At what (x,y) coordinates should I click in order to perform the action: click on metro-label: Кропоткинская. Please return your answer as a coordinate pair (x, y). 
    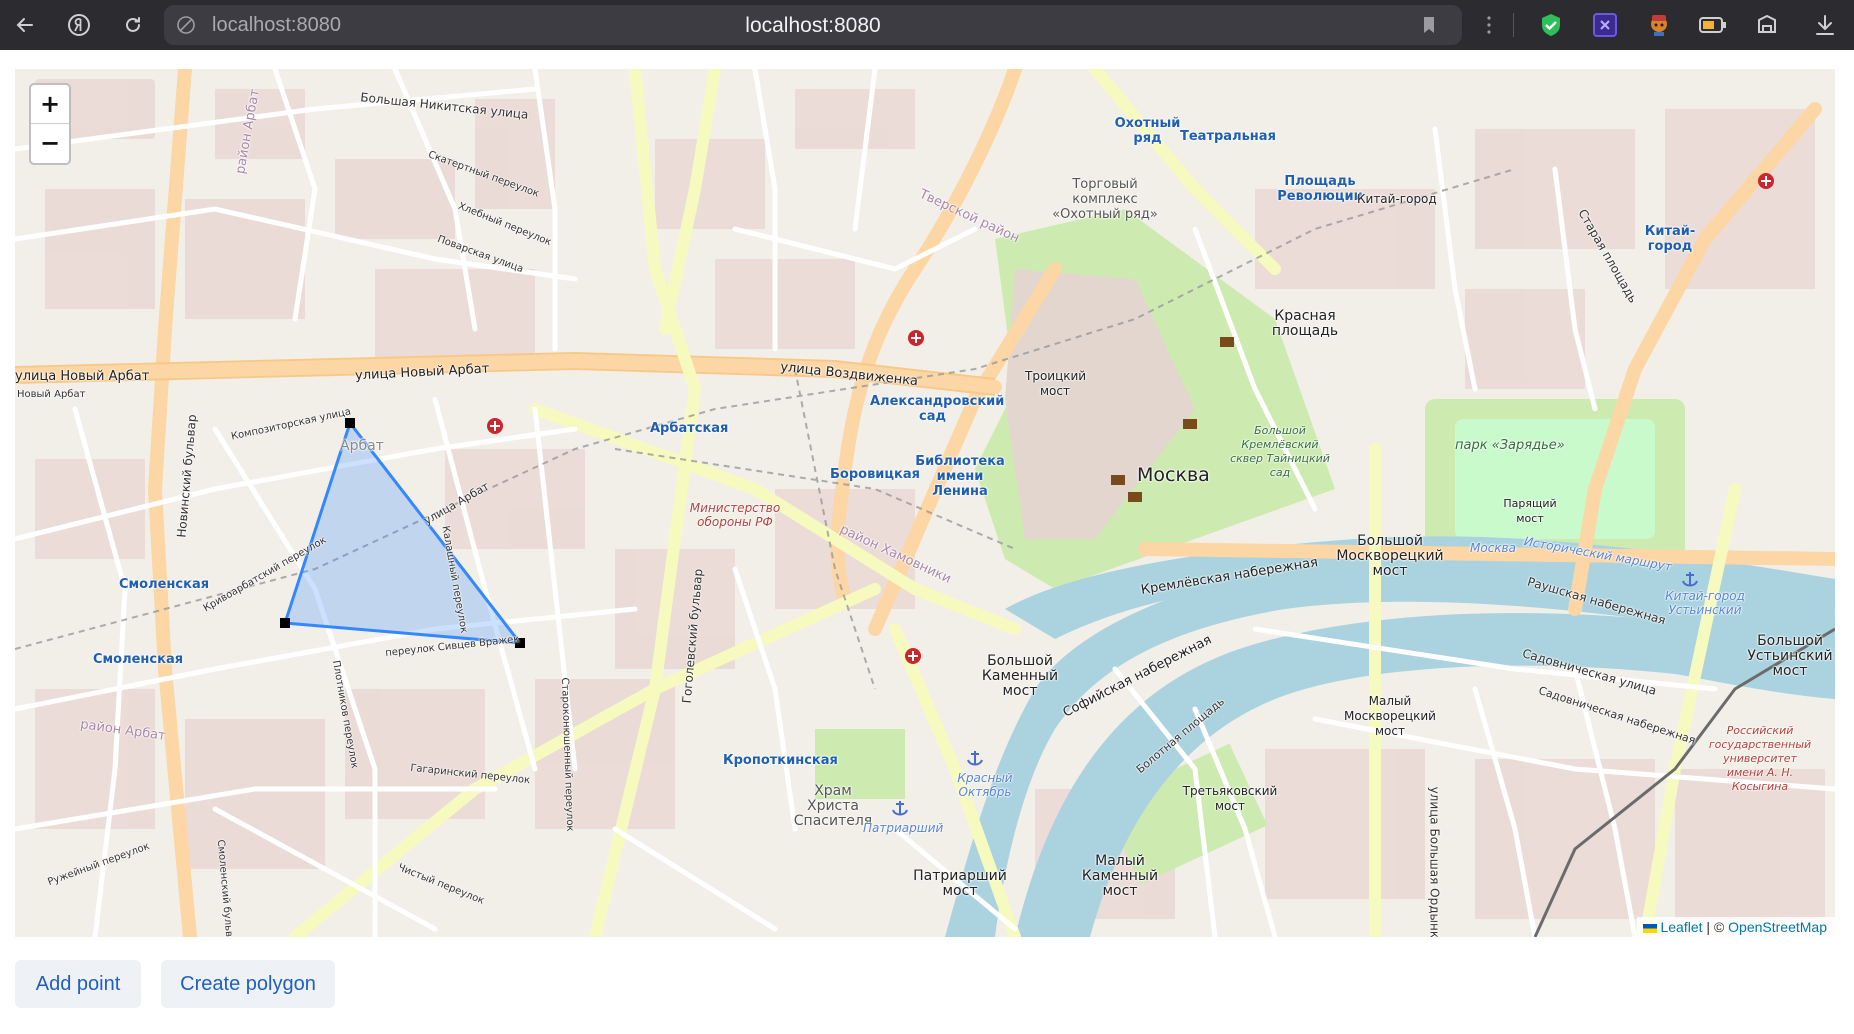
    Looking at the image, I should click on (780, 760).